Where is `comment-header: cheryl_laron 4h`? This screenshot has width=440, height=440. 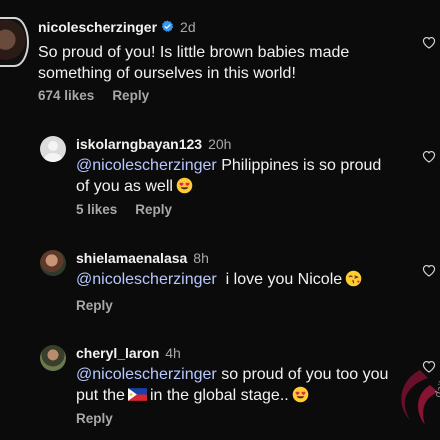 comment-header: cheryl_laron 4h is located at coordinates (128, 353).